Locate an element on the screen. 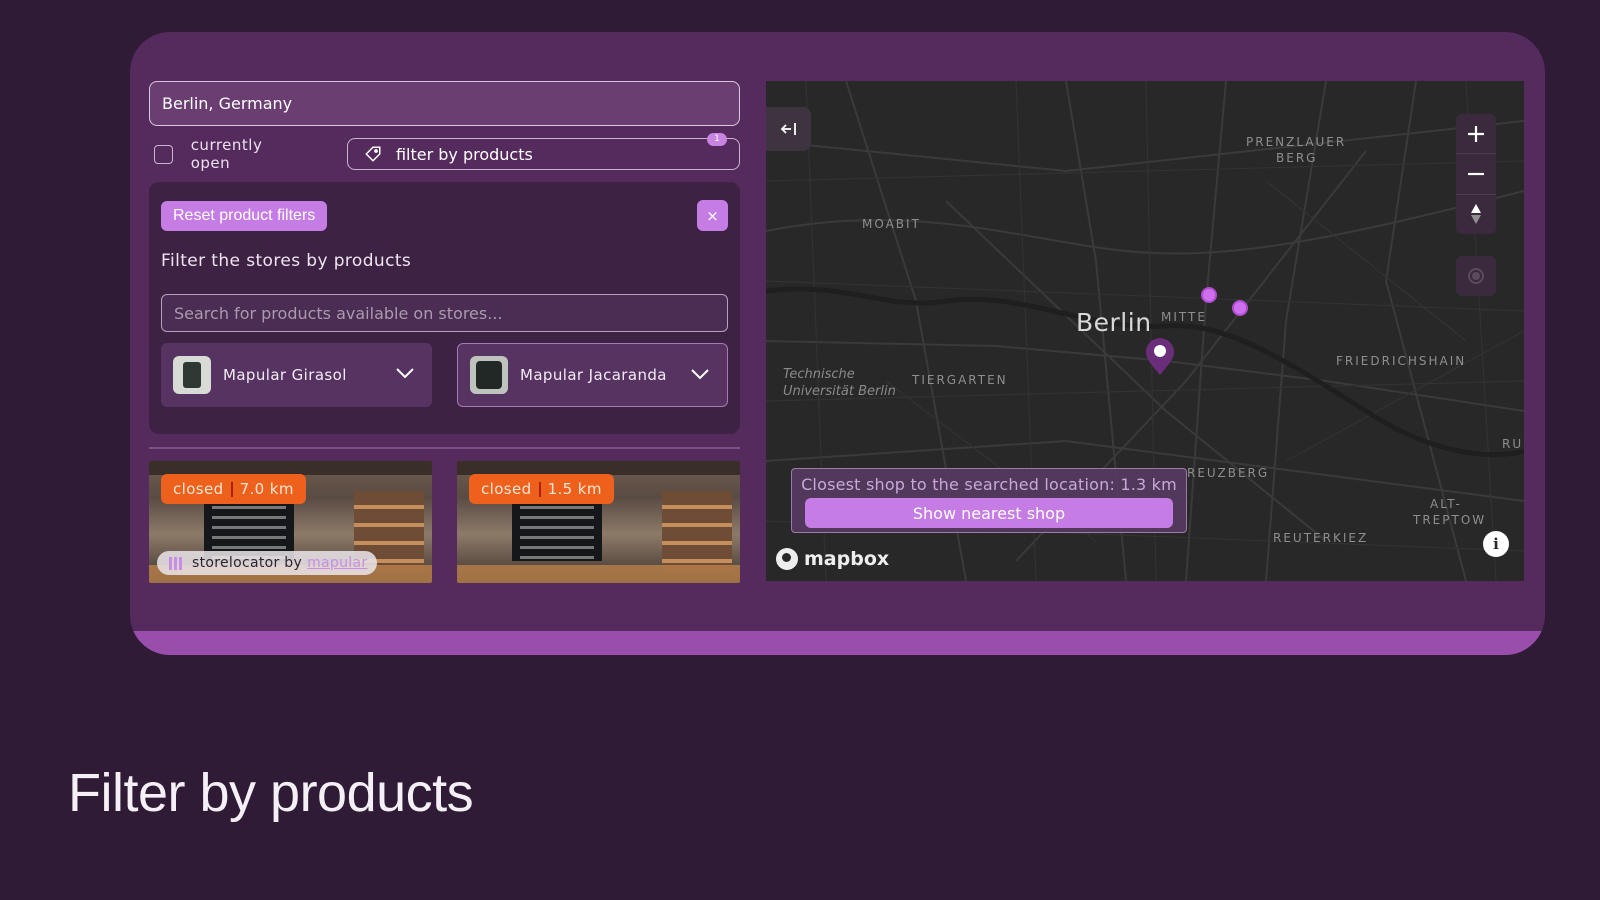  filter-row: currently open filter by products 1 is located at coordinates (444, 152).